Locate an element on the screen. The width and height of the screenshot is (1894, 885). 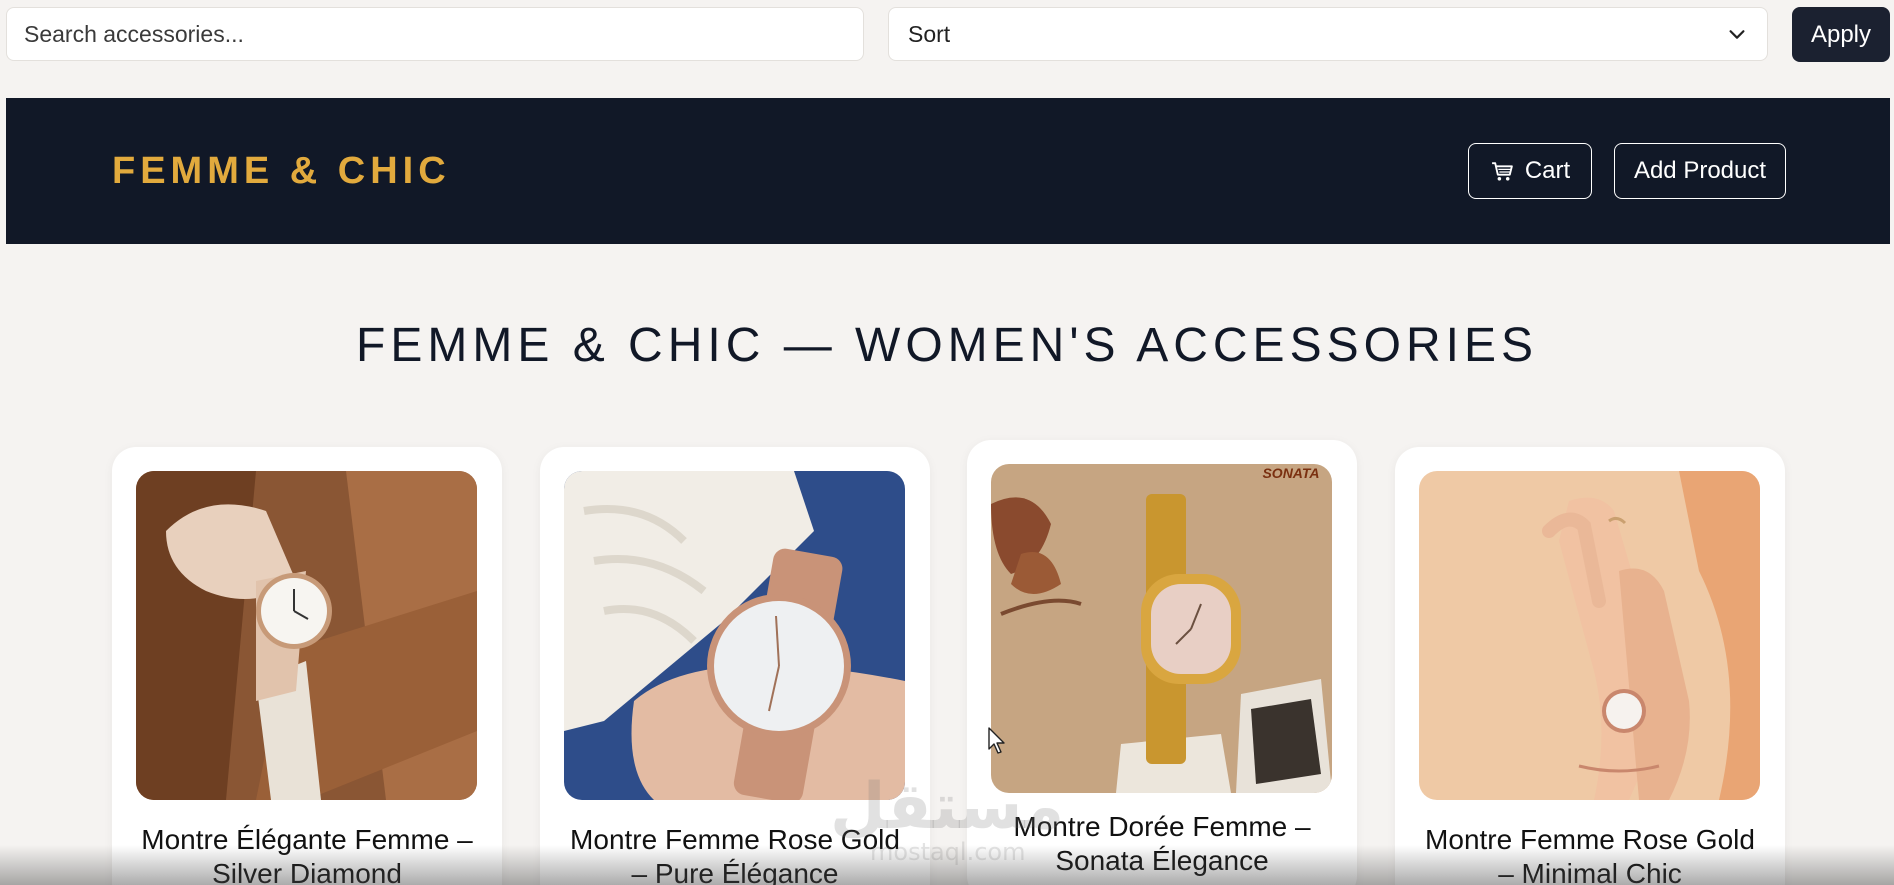
page-title: FEMME & CHIC — WOMEN'S ACCESSORIES is located at coordinates (947, 345).